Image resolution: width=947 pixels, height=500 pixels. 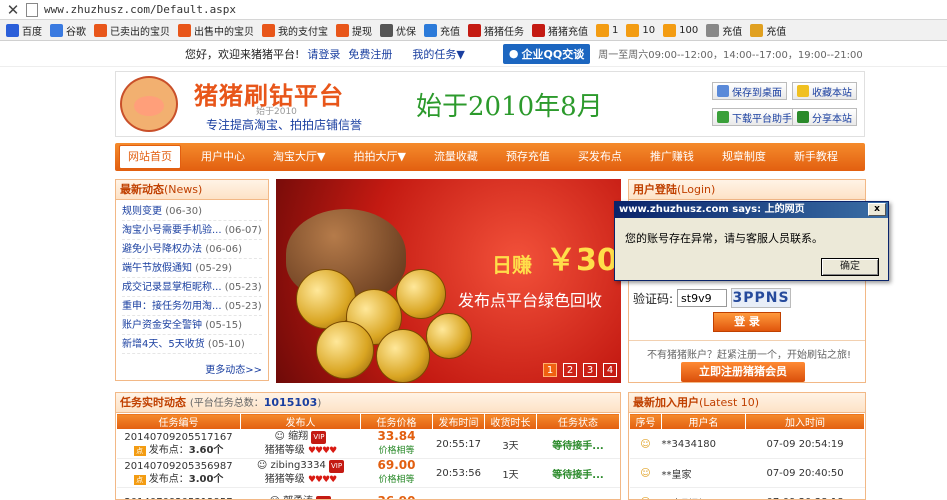 What do you see at coordinates (178, 498) in the screenshot?
I see `task-id: 20140709205312957` at bounding box center [178, 498].